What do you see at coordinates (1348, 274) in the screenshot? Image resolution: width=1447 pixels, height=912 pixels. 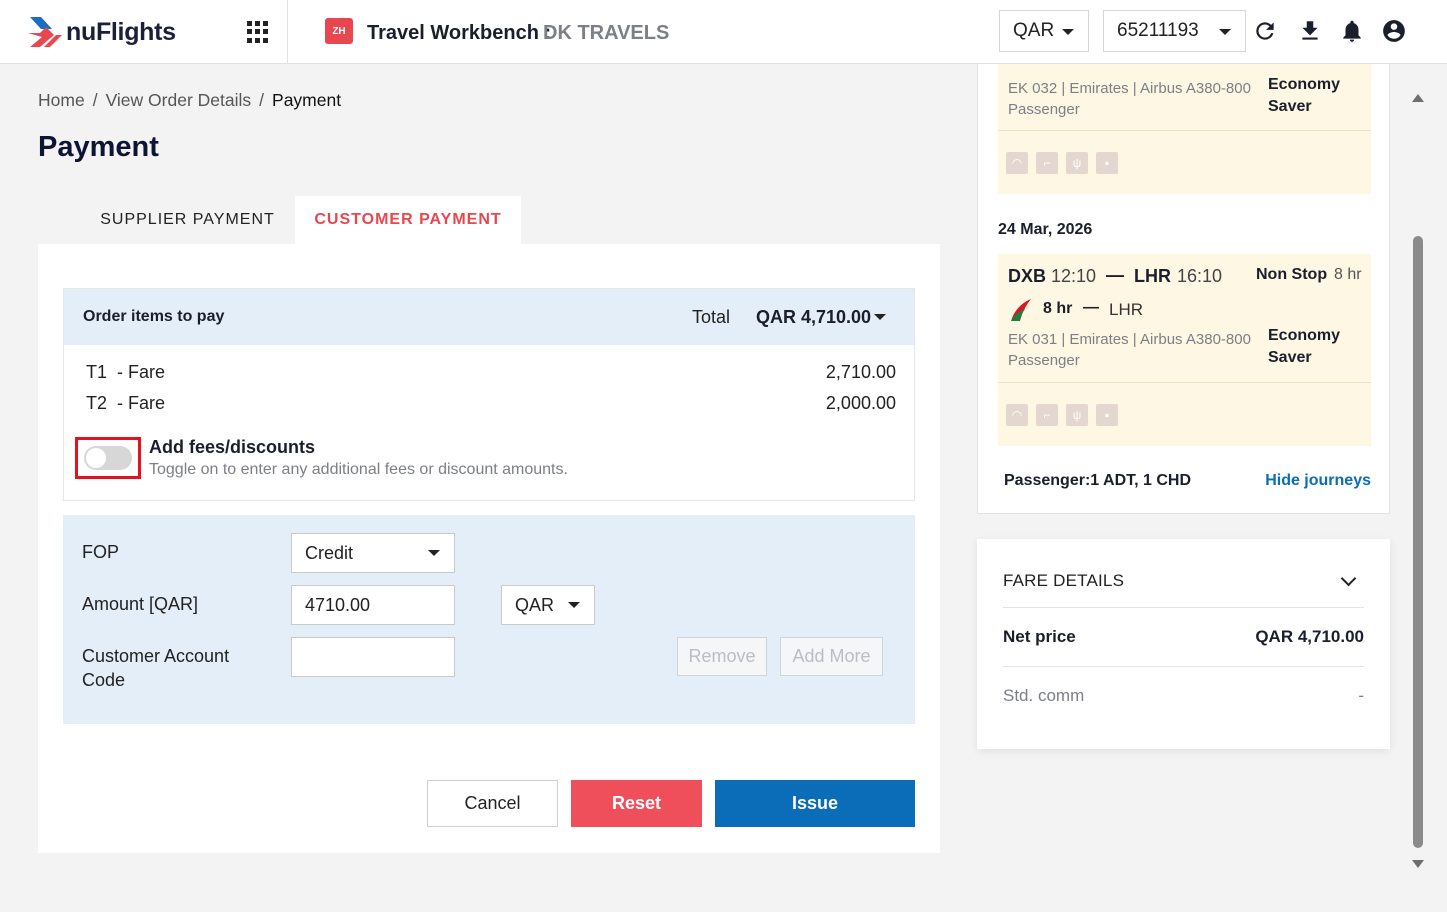 I see `total-duration: 8 hr` at bounding box center [1348, 274].